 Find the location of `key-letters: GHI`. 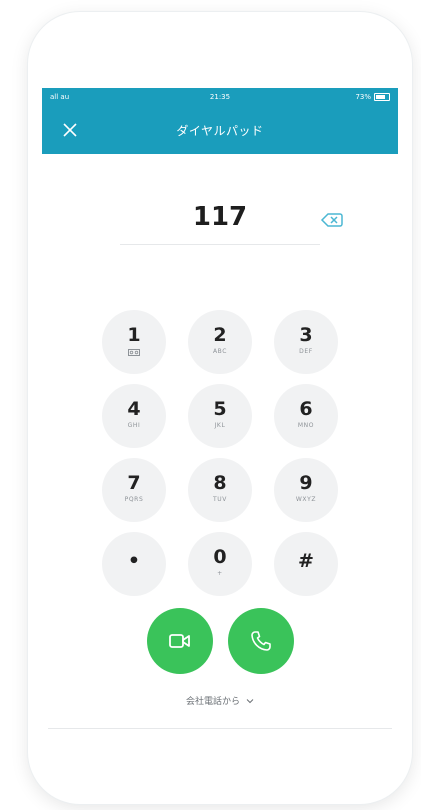

key-letters: GHI is located at coordinates (134, 425).